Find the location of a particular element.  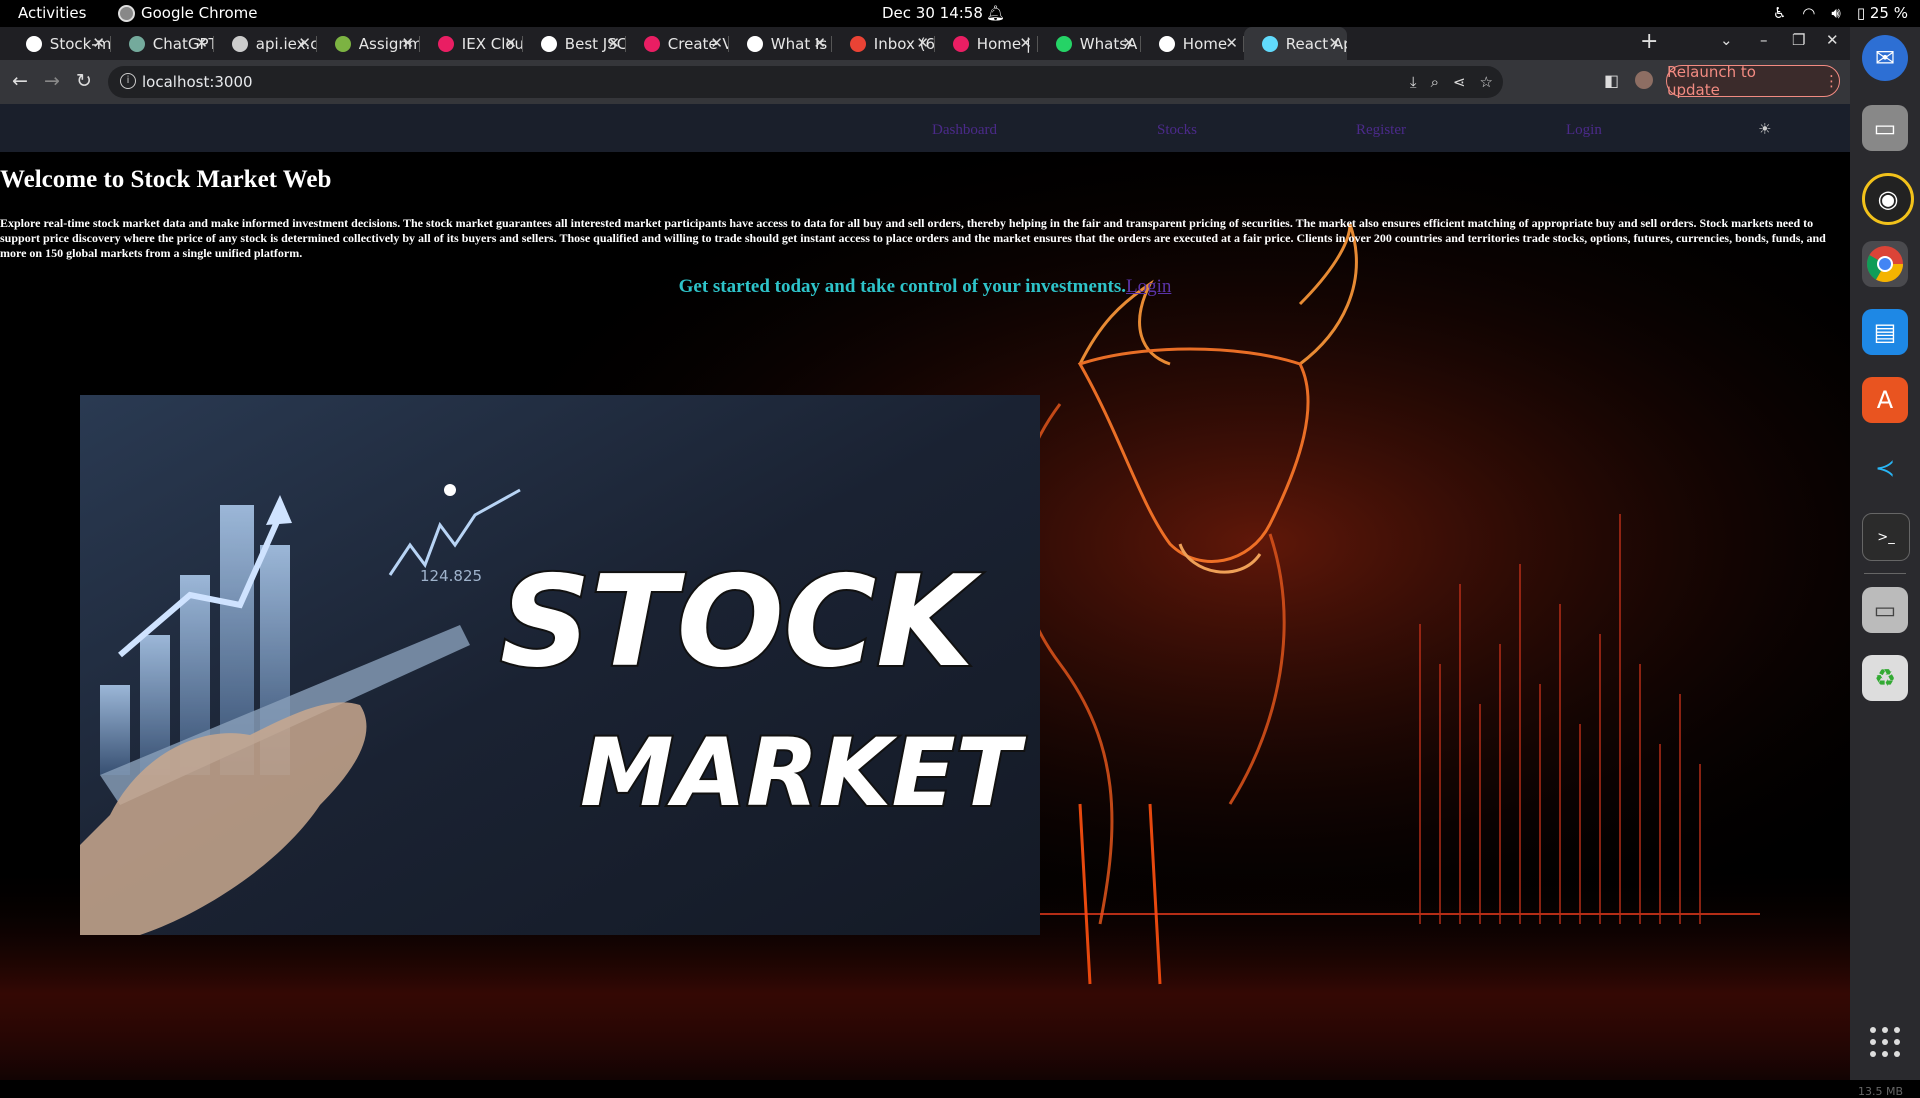

close-window-icon: ✕ is located at coordinates (1832, 40).